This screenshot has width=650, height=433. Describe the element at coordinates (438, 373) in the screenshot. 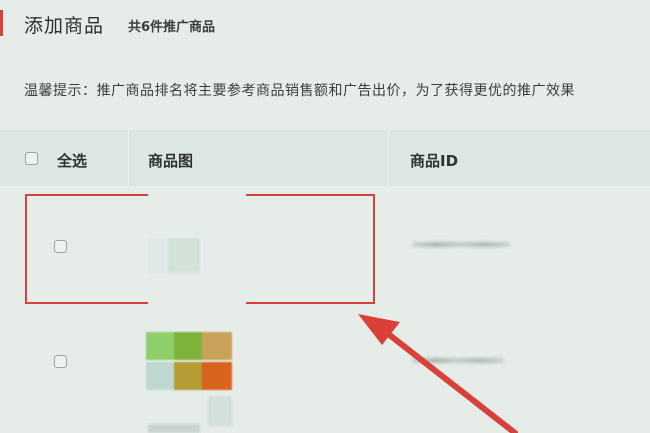

I see `annotation-arrow` at that location.